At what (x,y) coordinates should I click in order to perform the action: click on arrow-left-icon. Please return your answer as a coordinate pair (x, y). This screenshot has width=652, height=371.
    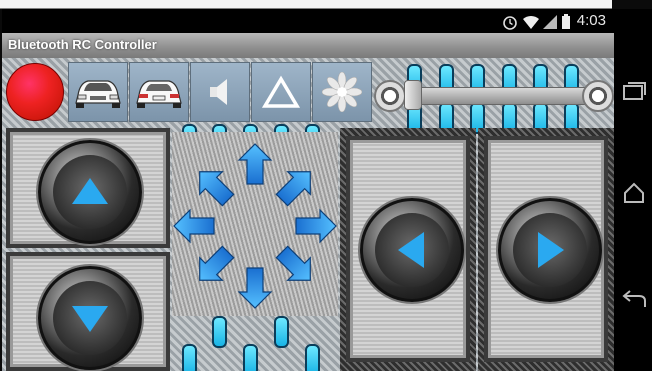
    Looking at the image, I should click on (411, 250).